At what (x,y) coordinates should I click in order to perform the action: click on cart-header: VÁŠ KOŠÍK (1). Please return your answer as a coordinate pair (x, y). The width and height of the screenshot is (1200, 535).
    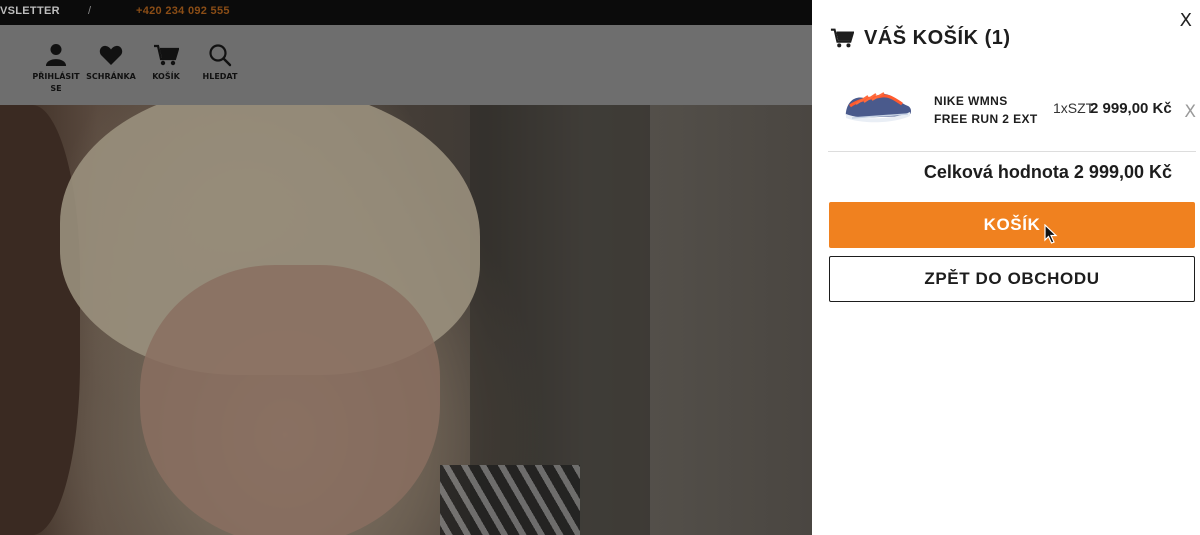
    Looking at the image, I should click on (920, 38).